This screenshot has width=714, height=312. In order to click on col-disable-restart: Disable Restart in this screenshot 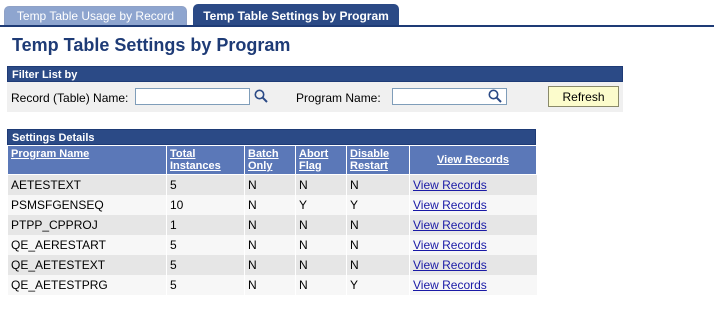, I will do `click(378, 160)`.